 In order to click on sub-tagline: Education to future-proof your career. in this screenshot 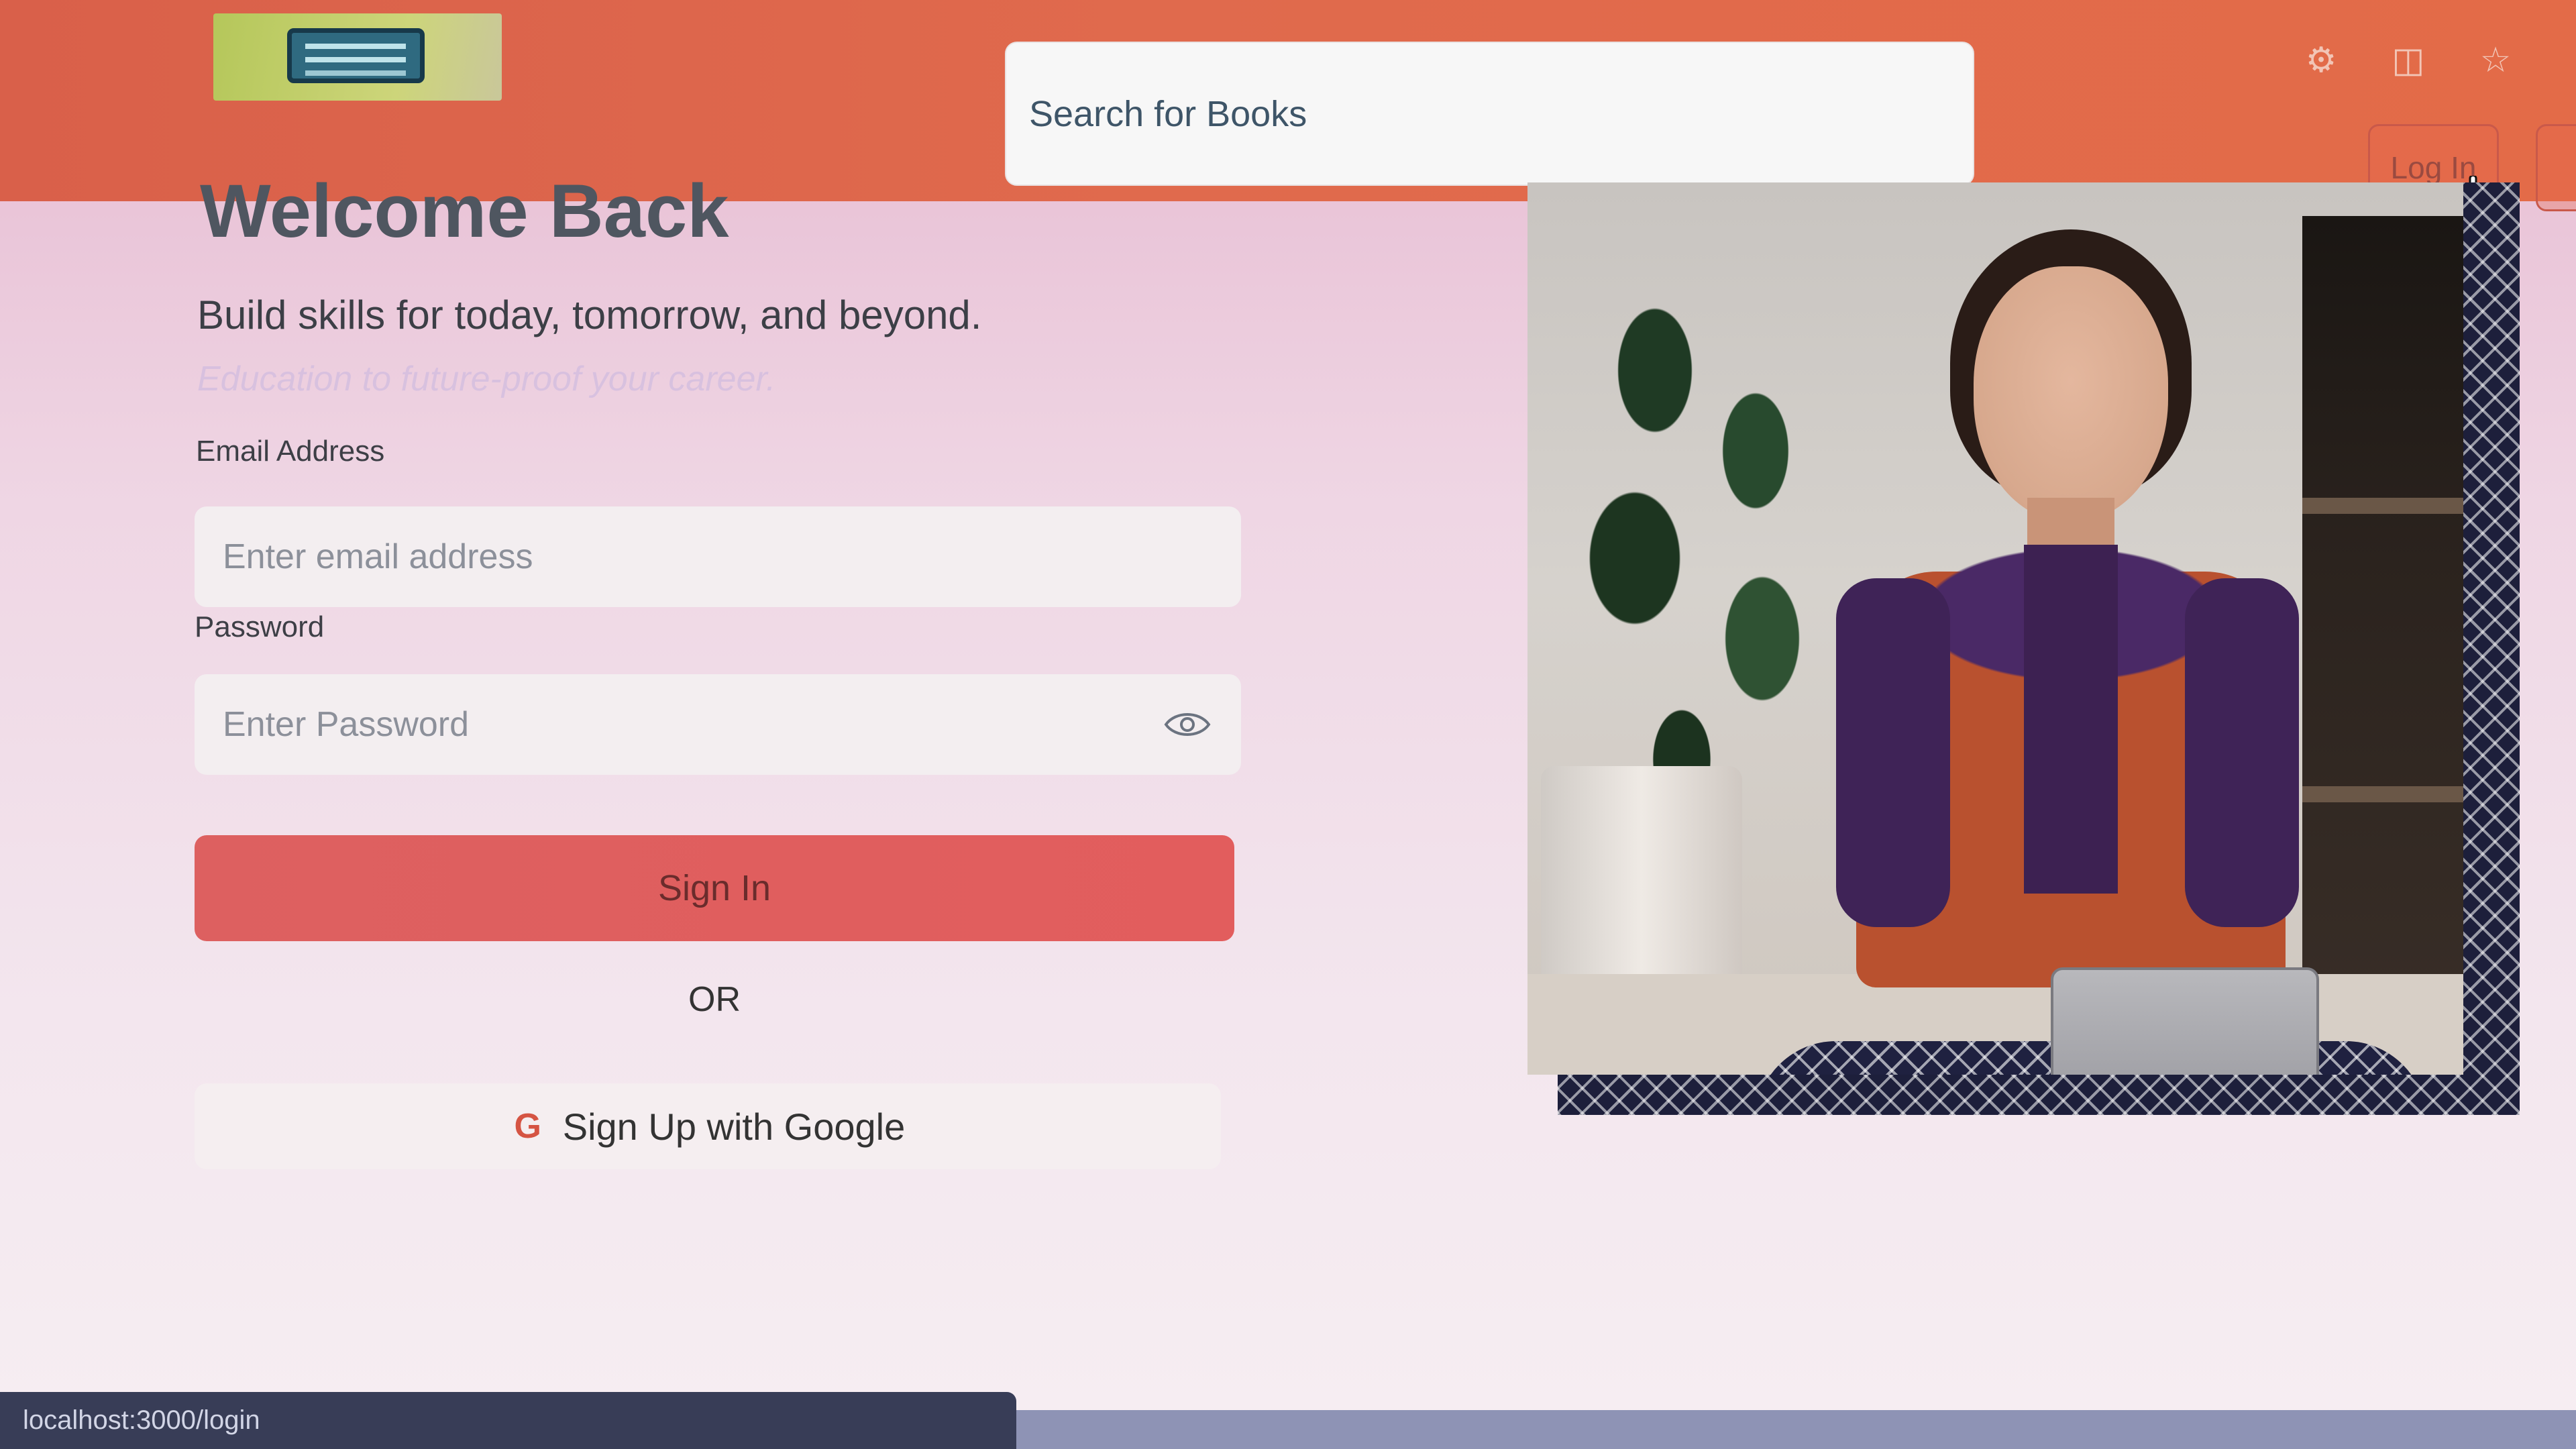, I will do `click(486, 379)`.